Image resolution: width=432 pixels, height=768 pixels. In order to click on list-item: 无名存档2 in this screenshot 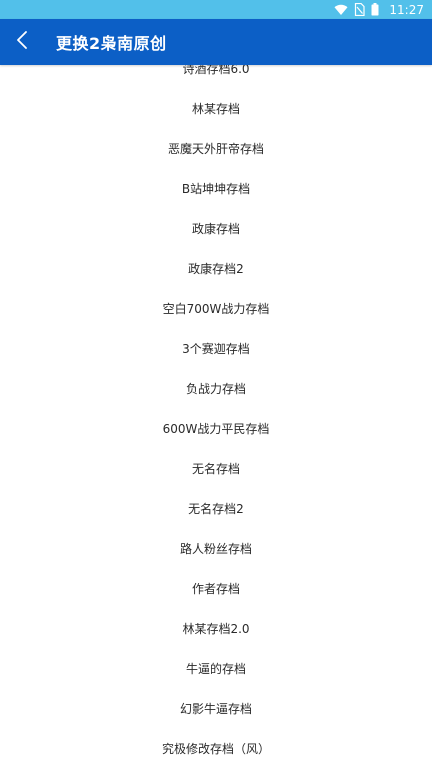, I will do `click(216, 508)`.